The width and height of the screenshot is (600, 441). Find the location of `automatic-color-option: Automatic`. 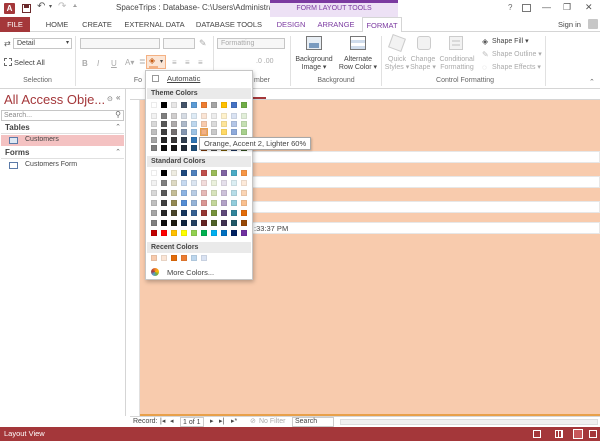

automatic-color-option: Automatic is located at coordinates (199, 78).